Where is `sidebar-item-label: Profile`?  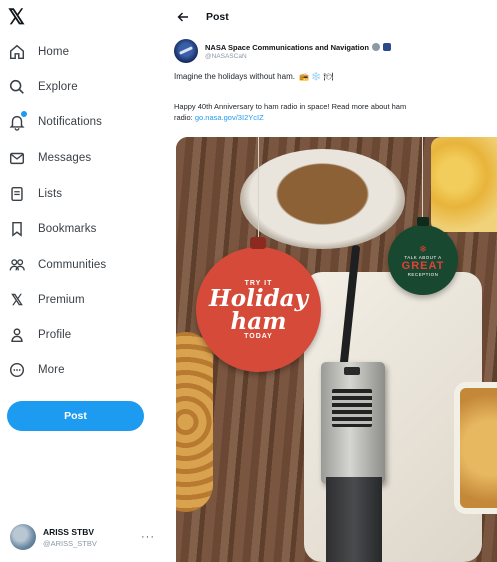 sidebar-item-label: Profile is located at coordinates (55, 335).